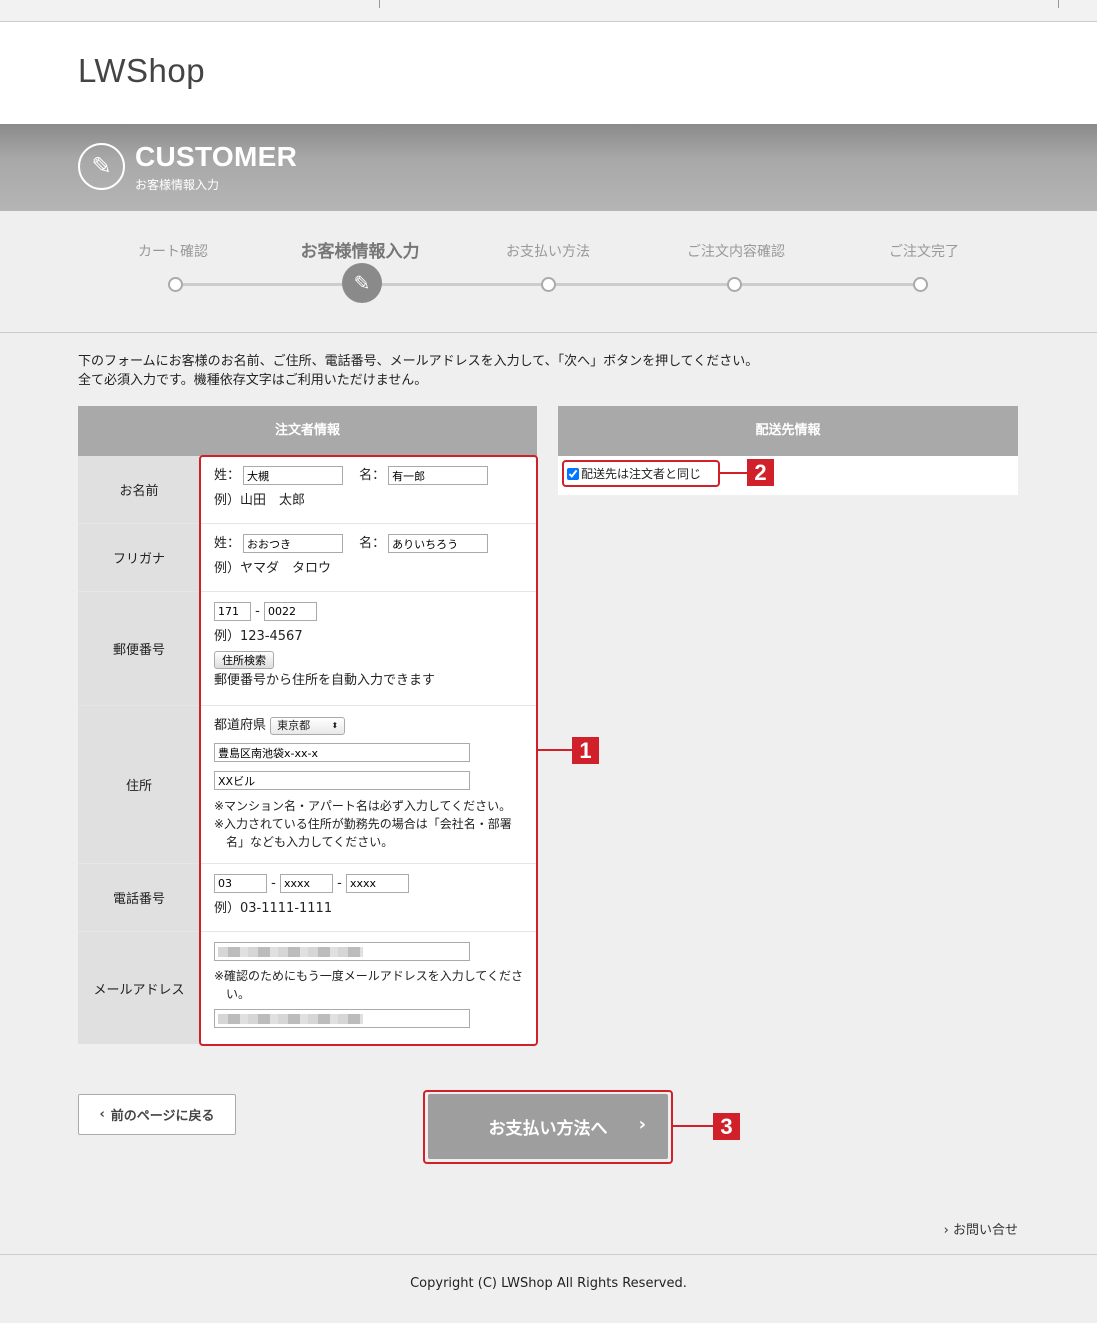 The width and height of the screenshot is (1097, 1323). Describe the element at coordinates (253, 380) in the screenshot. I see `instructions-line-2: 全て必須入力です。機種依存文字はご利用いただけません。` at that location.